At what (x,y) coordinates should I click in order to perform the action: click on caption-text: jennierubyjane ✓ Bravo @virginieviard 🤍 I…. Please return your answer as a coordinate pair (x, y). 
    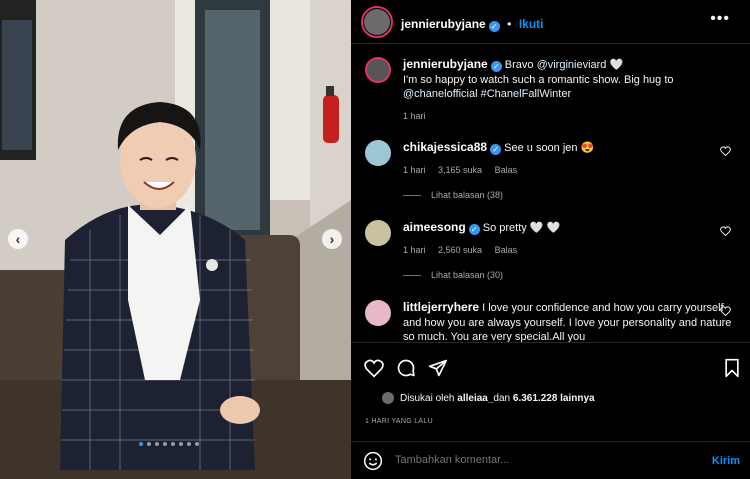
    Looking at the image, I should click on (569, 79).